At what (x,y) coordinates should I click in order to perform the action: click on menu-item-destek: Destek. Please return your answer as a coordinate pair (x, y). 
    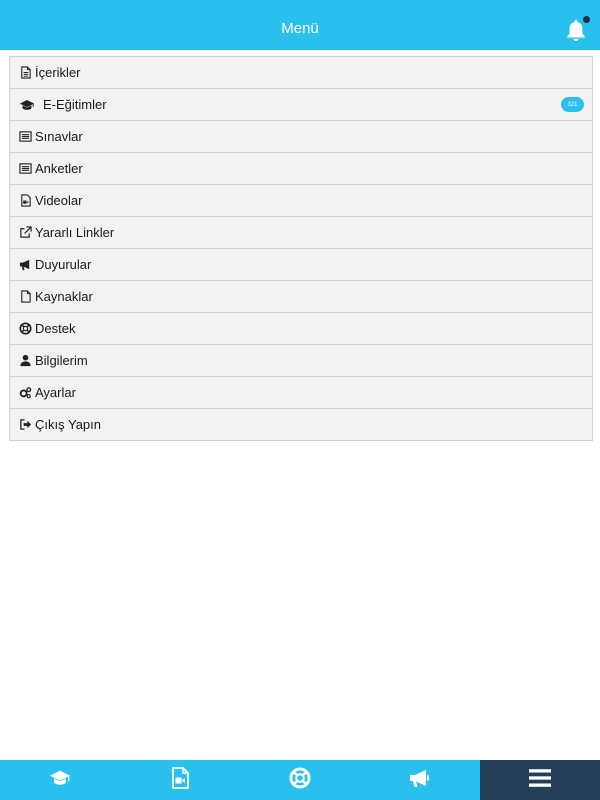
    Looking at the image, I should click on (301, 329).